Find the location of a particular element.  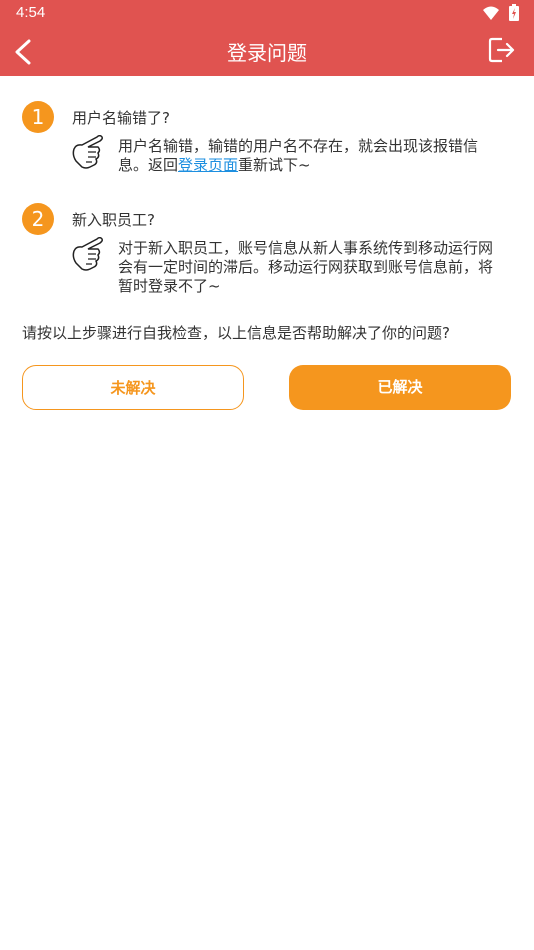

answer-line: 对于新入职员工，账号信息从新人事系统传到移动运行网 is located at coordinates (306, 248).